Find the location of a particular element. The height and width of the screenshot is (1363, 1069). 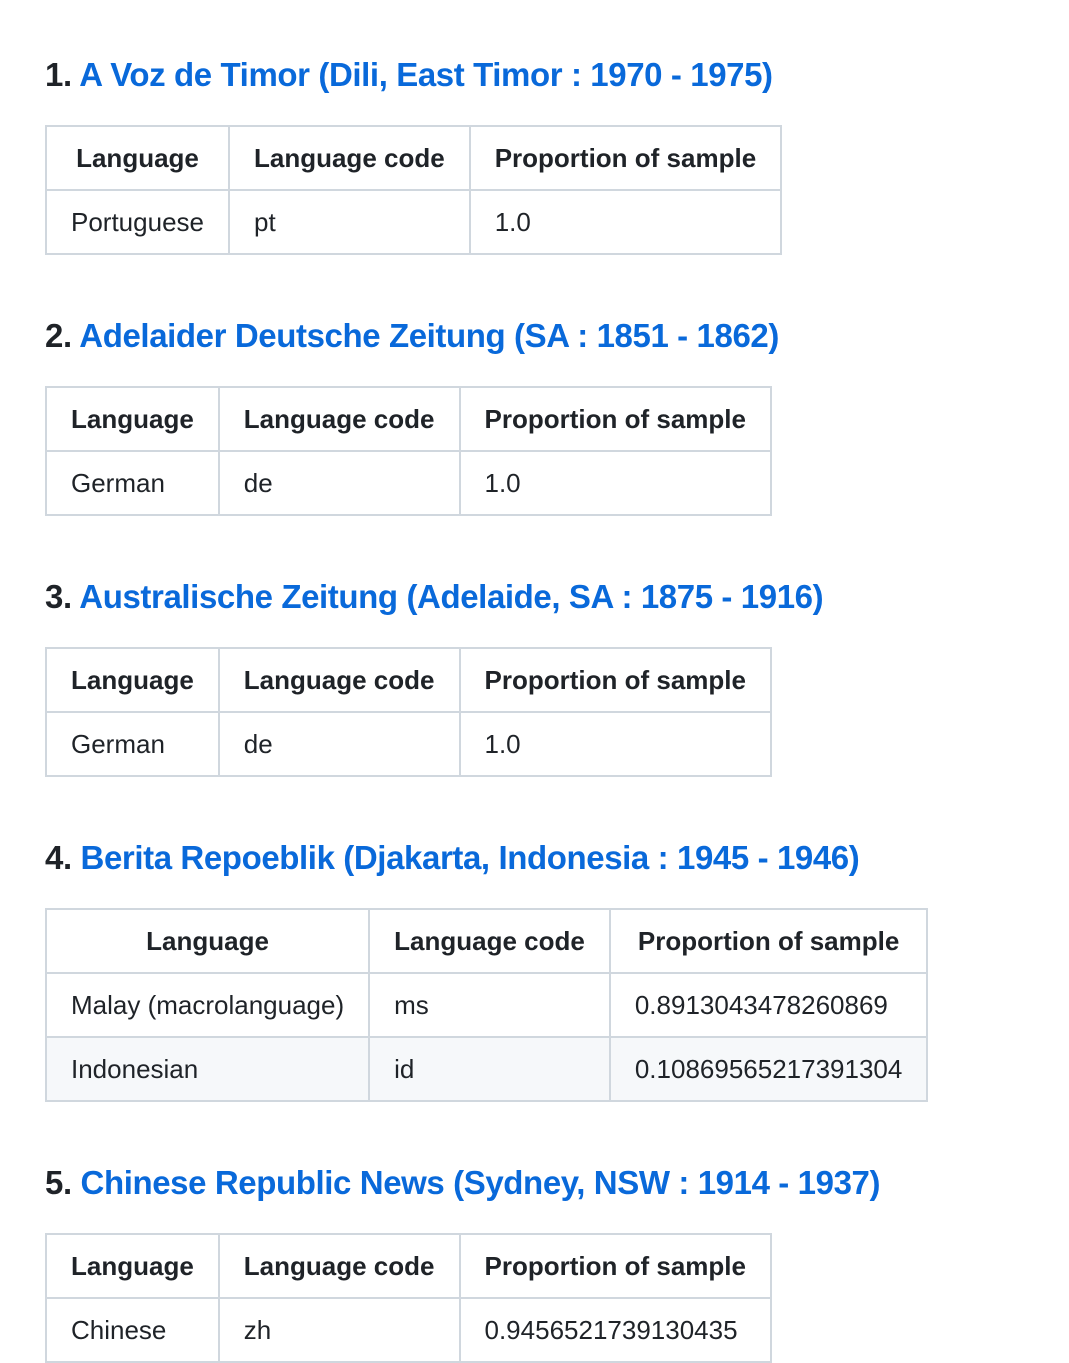

table-row: Indonesian id 0.10869565217391304 is located at coordinates (486, 1069).